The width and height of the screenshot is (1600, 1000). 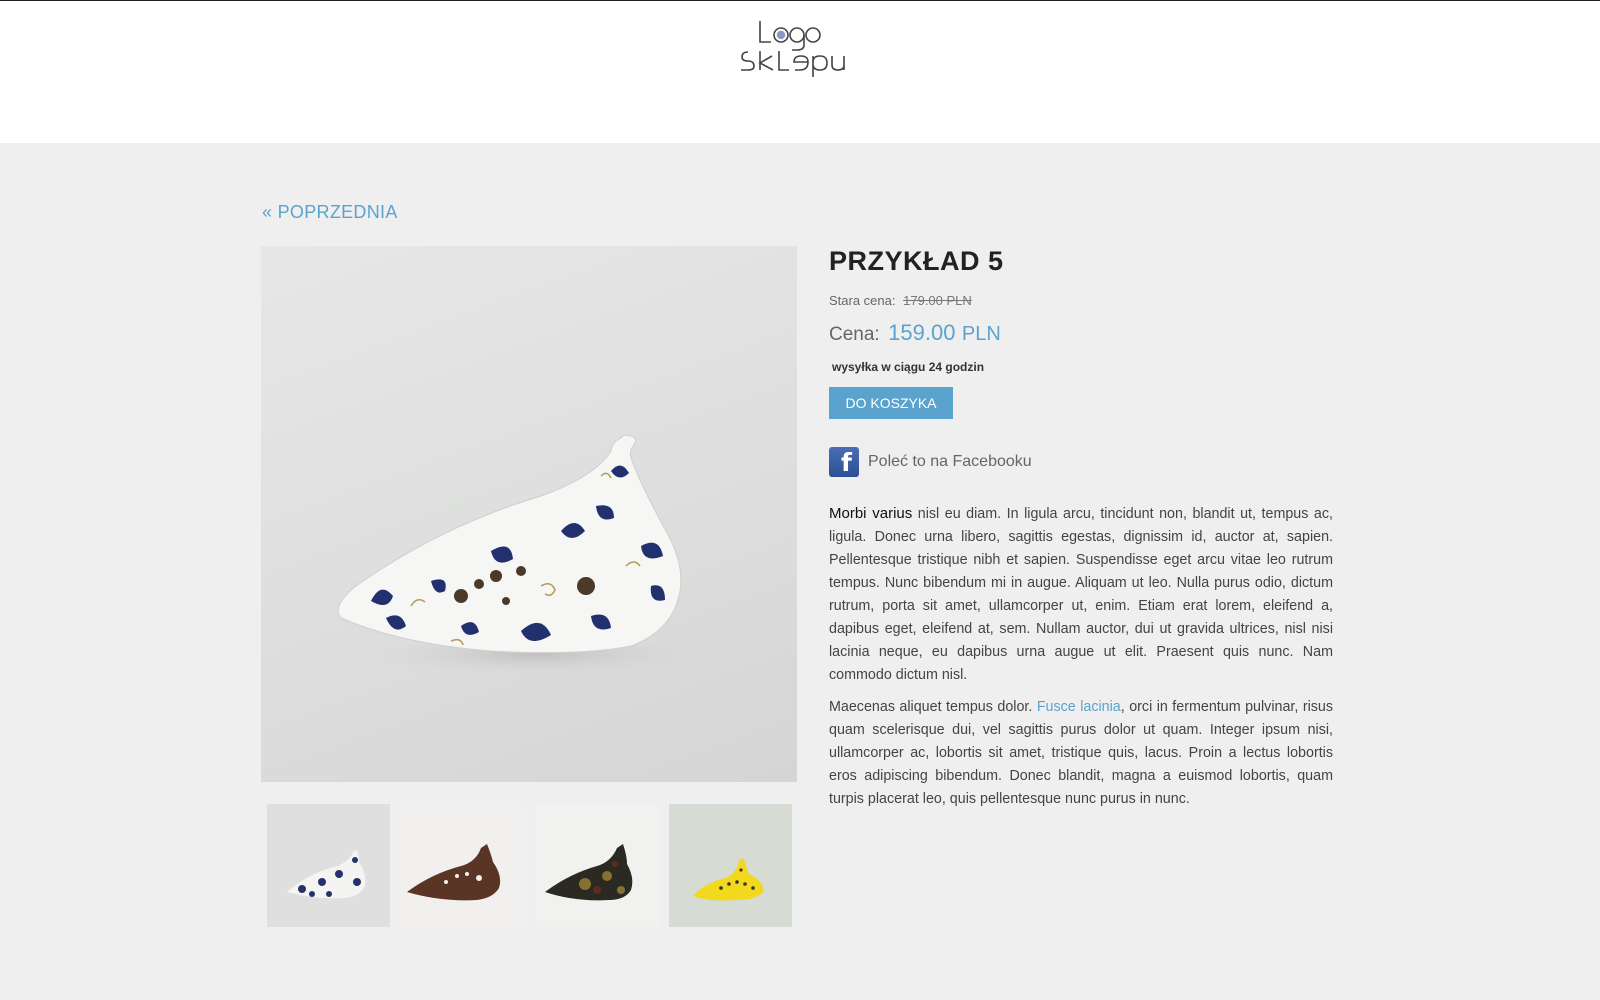 What do you see at coordinates (950, 461) in the screenshot?
I see `facebook-share-label: Poleć to na Facebooku` at bounding box center [950, 461].